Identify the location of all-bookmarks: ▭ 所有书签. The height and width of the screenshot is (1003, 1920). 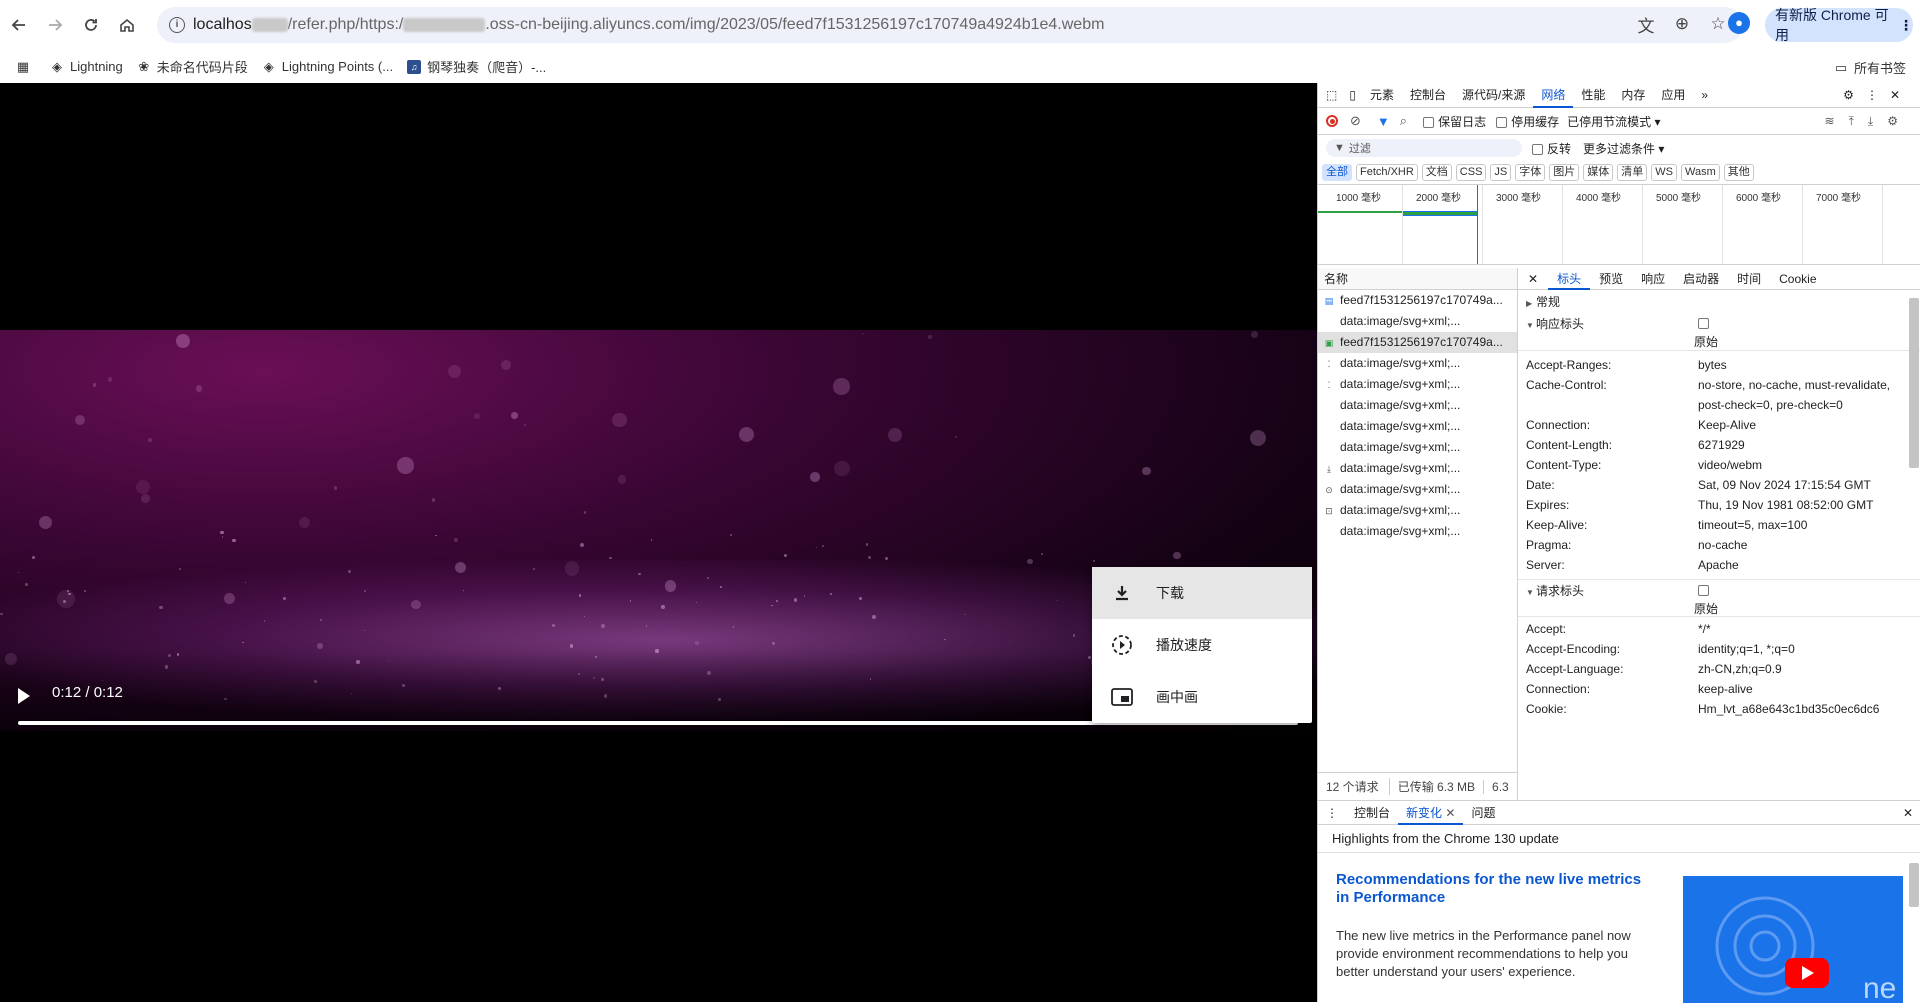
(1870, 67).